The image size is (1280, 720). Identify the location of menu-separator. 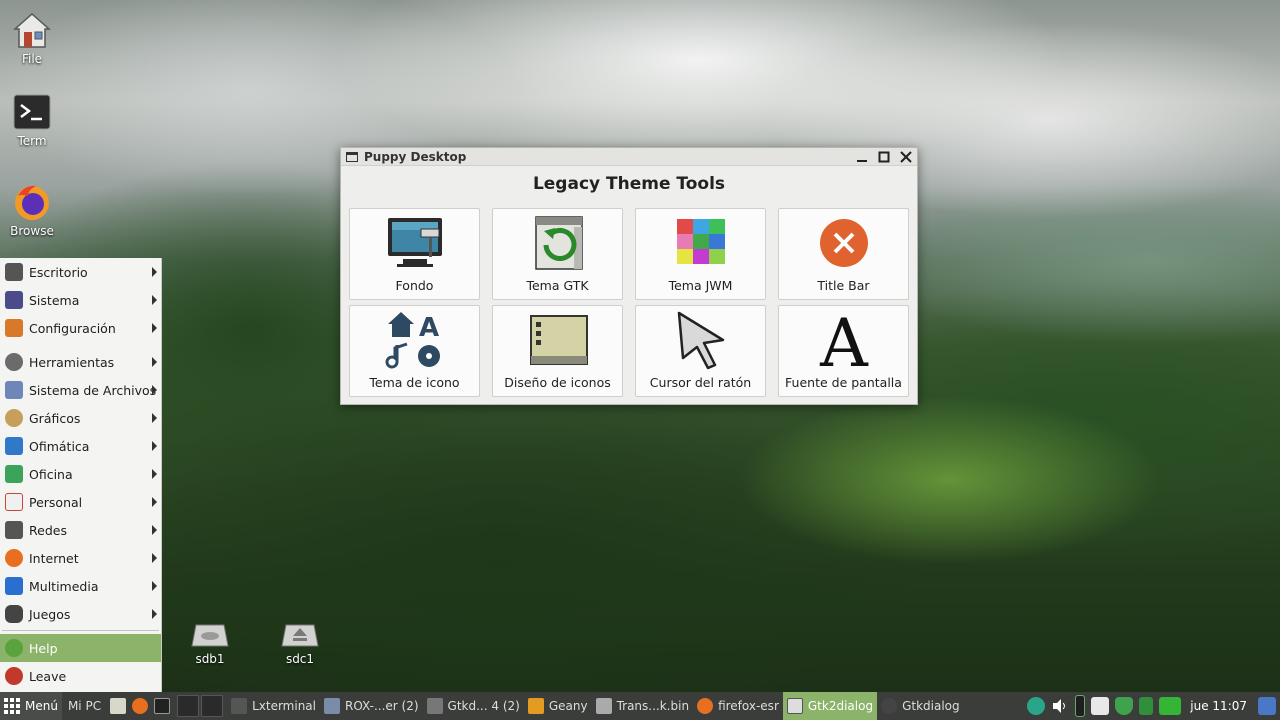
(80, 630).